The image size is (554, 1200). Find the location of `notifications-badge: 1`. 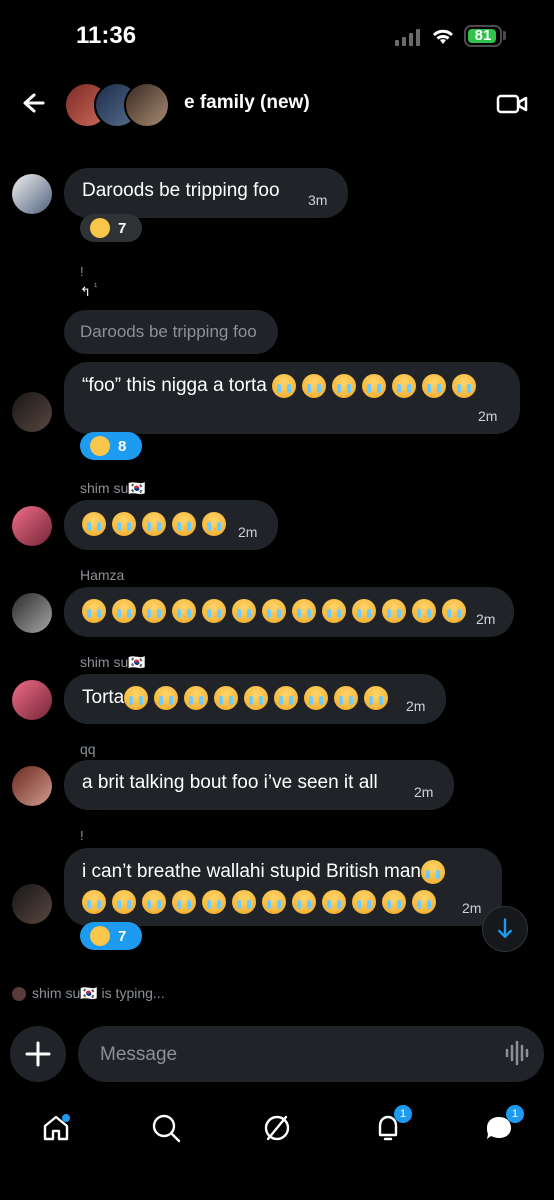

notifications-badge: 1 is located at coordinates (403, 1114).